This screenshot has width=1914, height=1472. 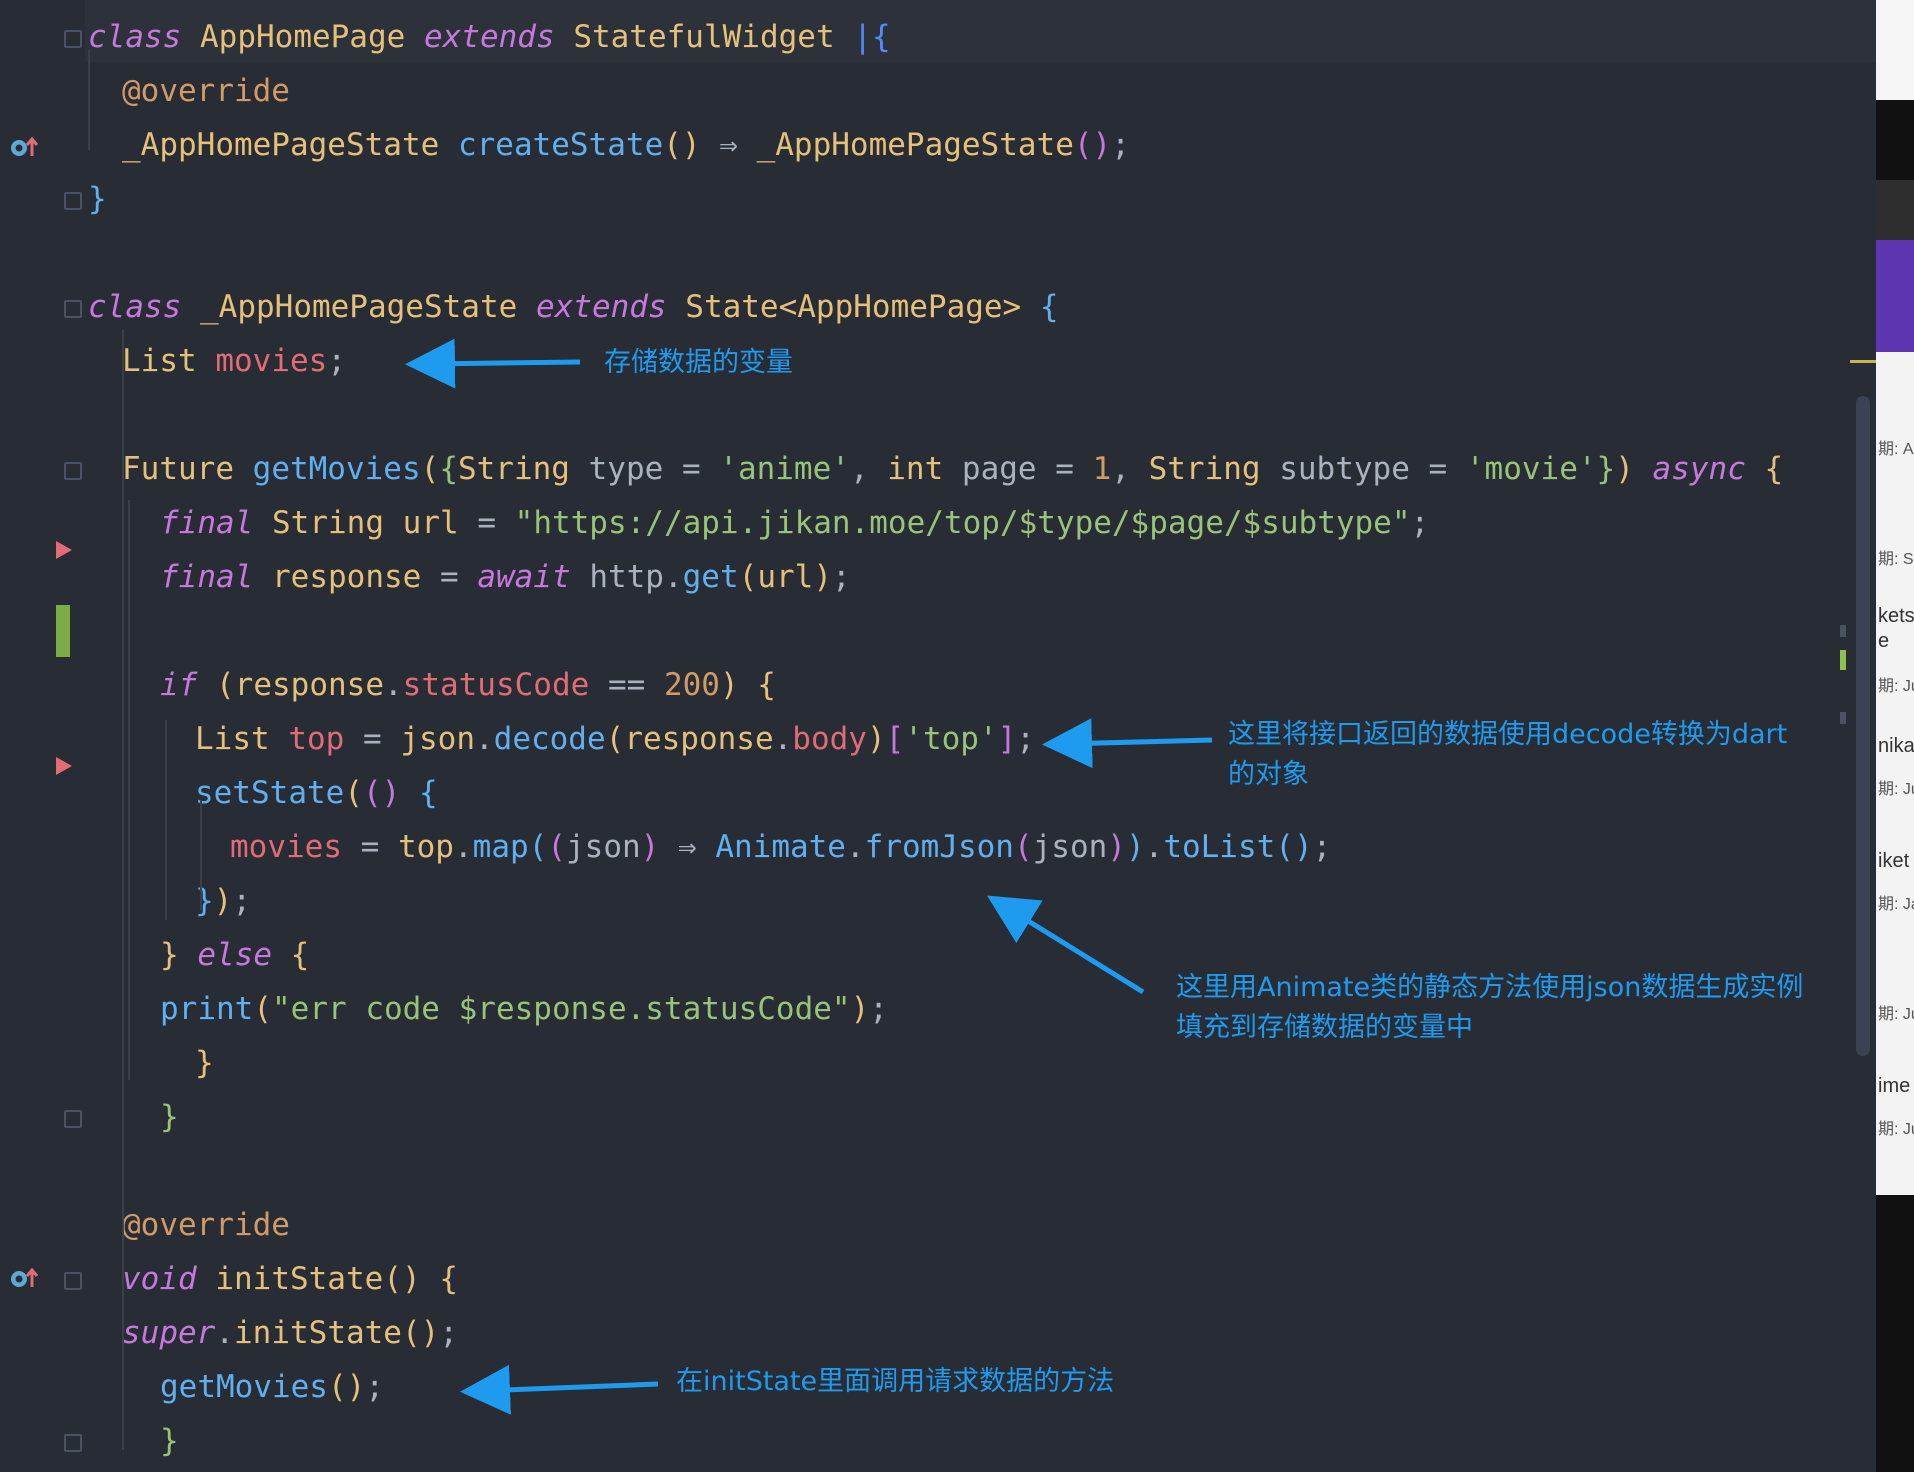 What do you see at coordinates (1896, 449) in the screenshot?
I see `background-list-text: 期: Au` at bounding box center [1896, 449].